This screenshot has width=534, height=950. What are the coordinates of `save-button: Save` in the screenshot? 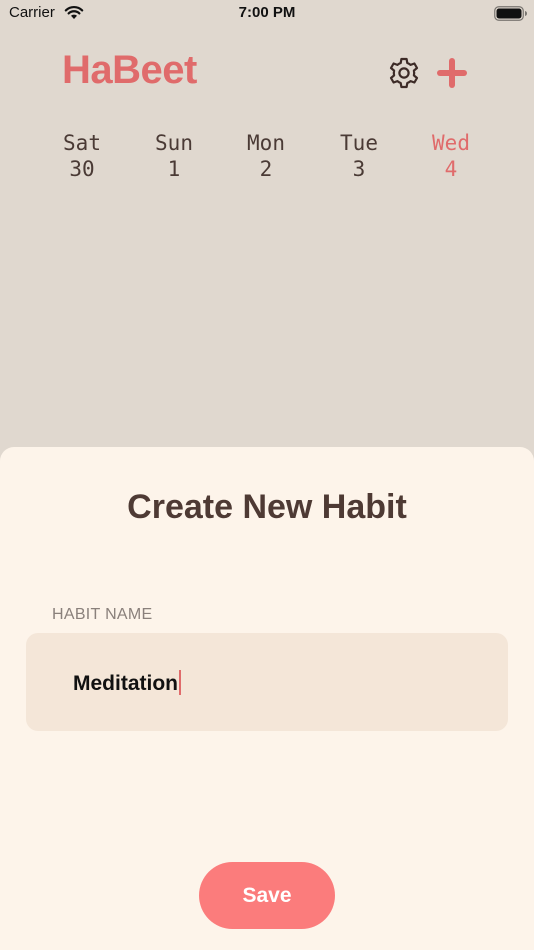 It's located at (267, 895).